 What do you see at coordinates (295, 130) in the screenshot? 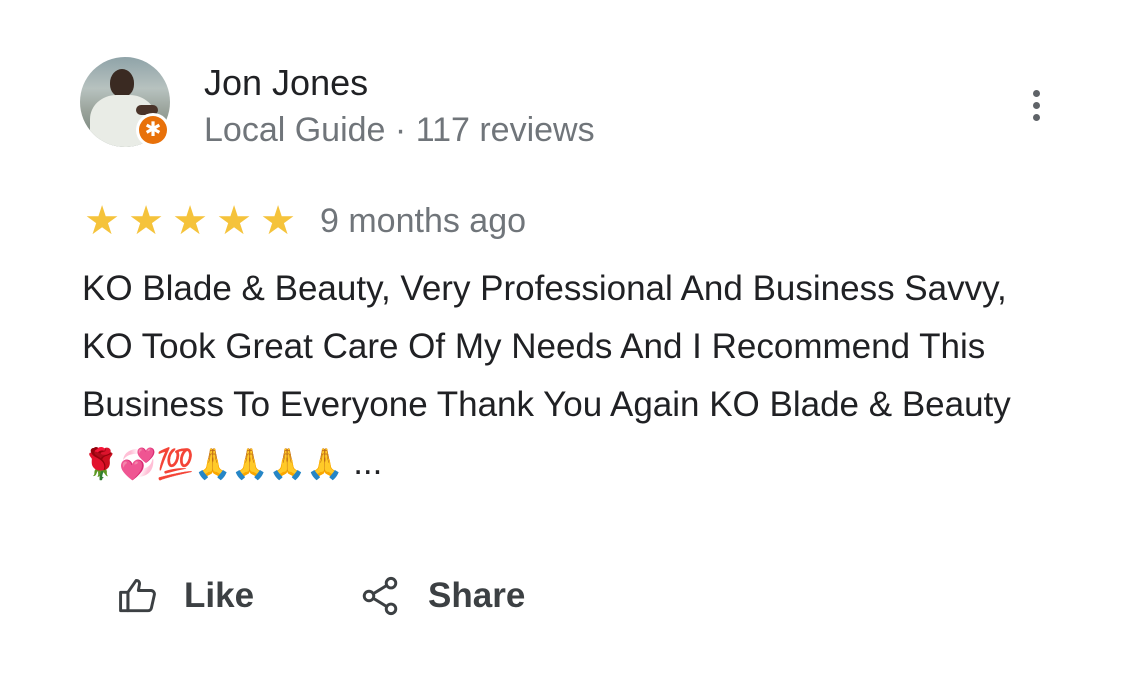
I see `reviewer-role: Local Guide` at bounding box center [295, 130].